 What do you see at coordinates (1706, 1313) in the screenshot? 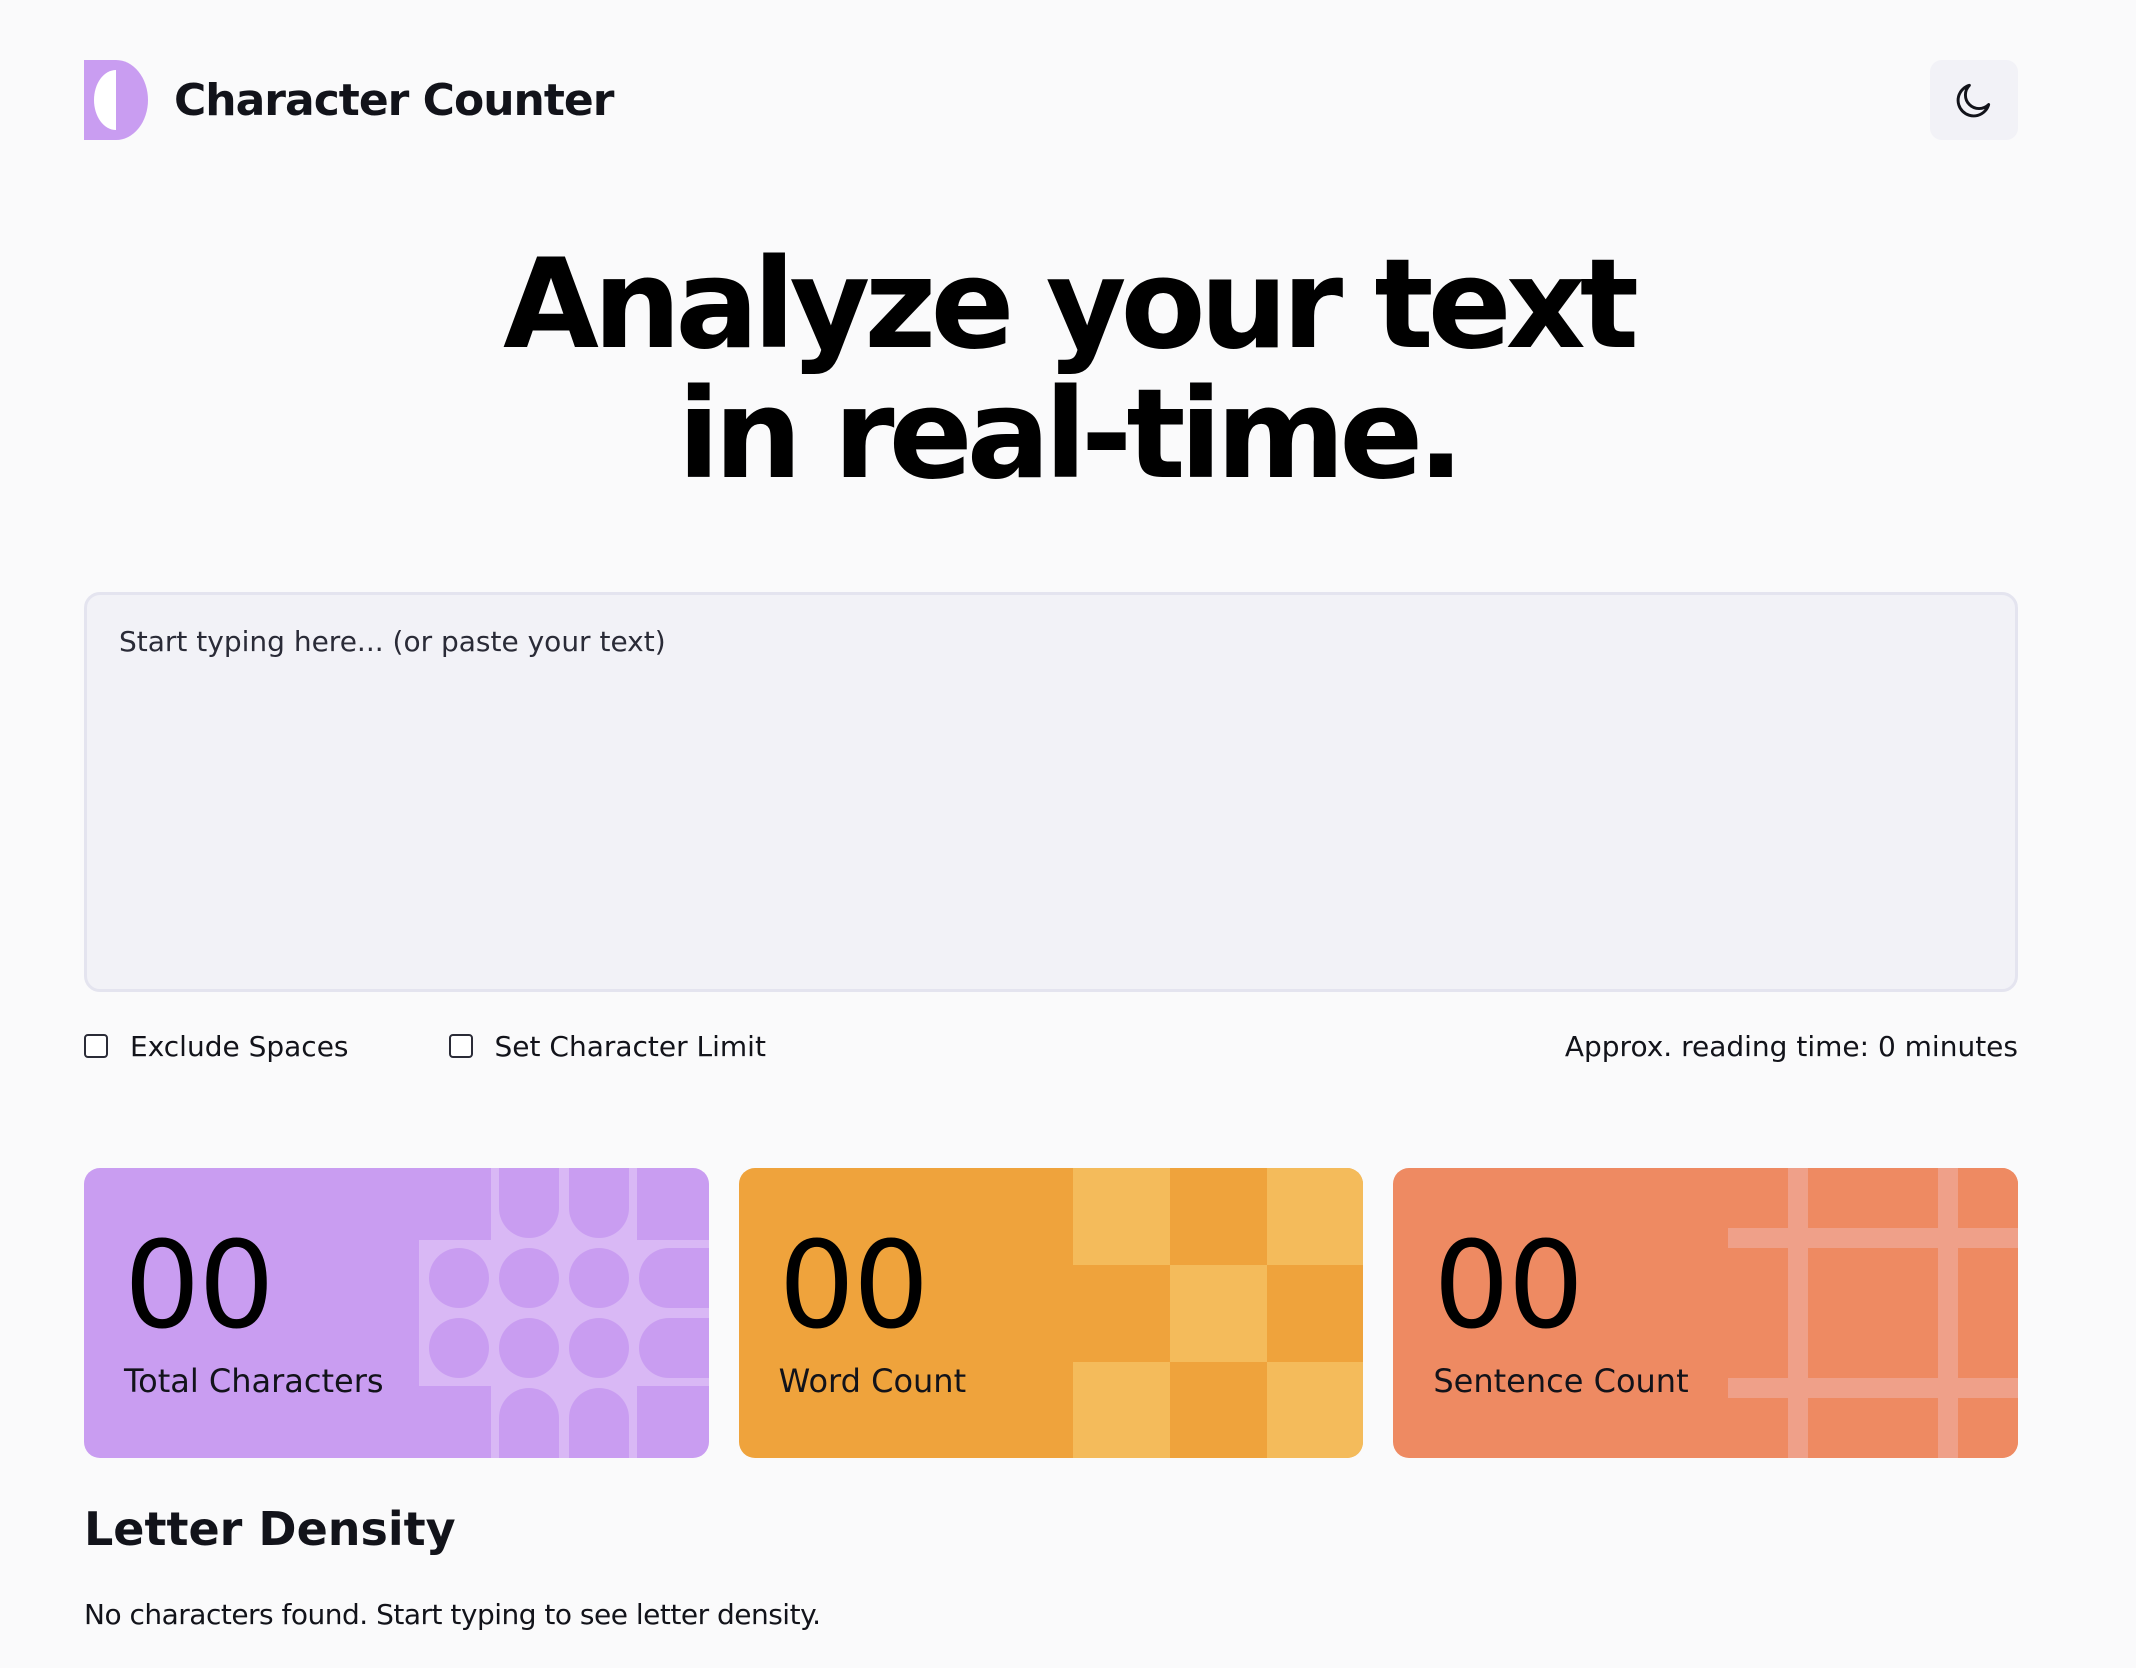
I see `sentence-count-card: 00 Sentence Count` at bounding box center [1706, 1313].